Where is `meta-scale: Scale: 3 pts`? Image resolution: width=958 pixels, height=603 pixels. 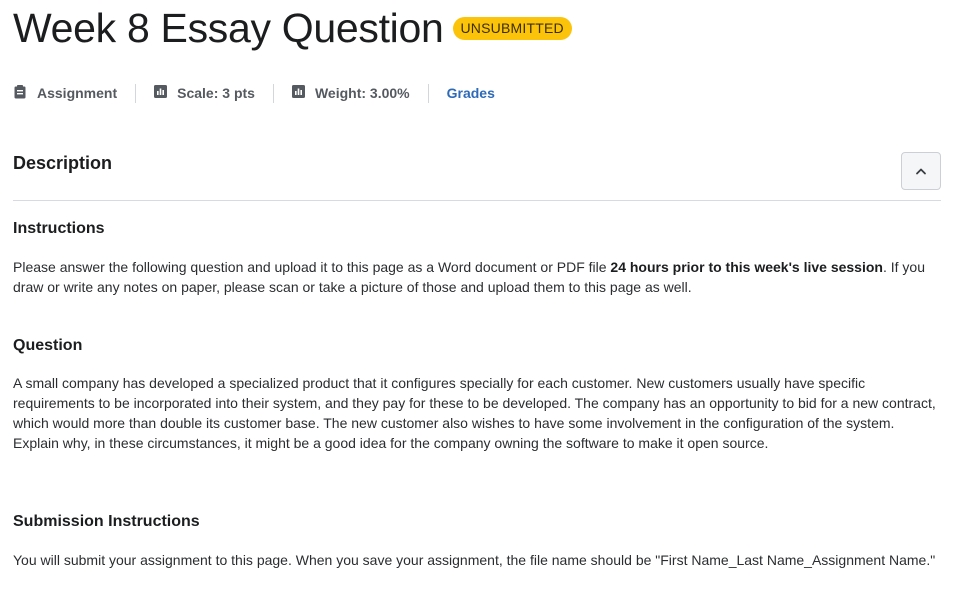 meta-scale: Scale: 3 pts is located at coordinates (204, 93).